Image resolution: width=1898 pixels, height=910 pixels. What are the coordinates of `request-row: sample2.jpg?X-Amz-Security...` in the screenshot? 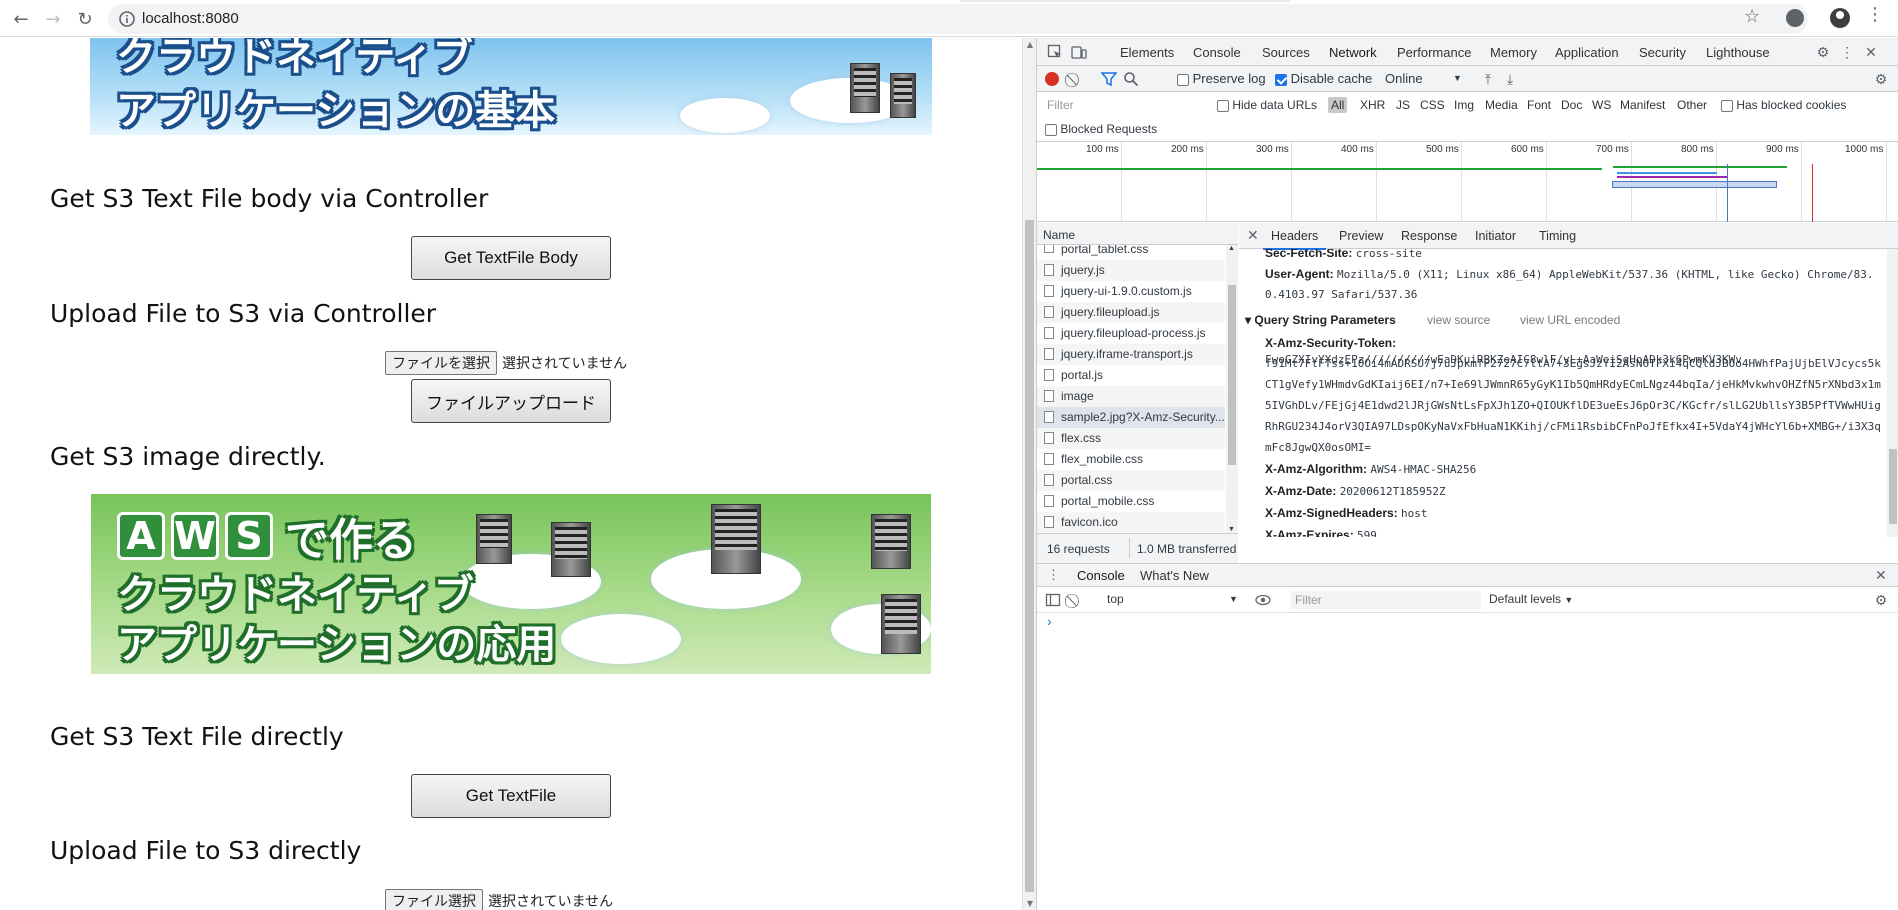 It's located at (1131, 417).